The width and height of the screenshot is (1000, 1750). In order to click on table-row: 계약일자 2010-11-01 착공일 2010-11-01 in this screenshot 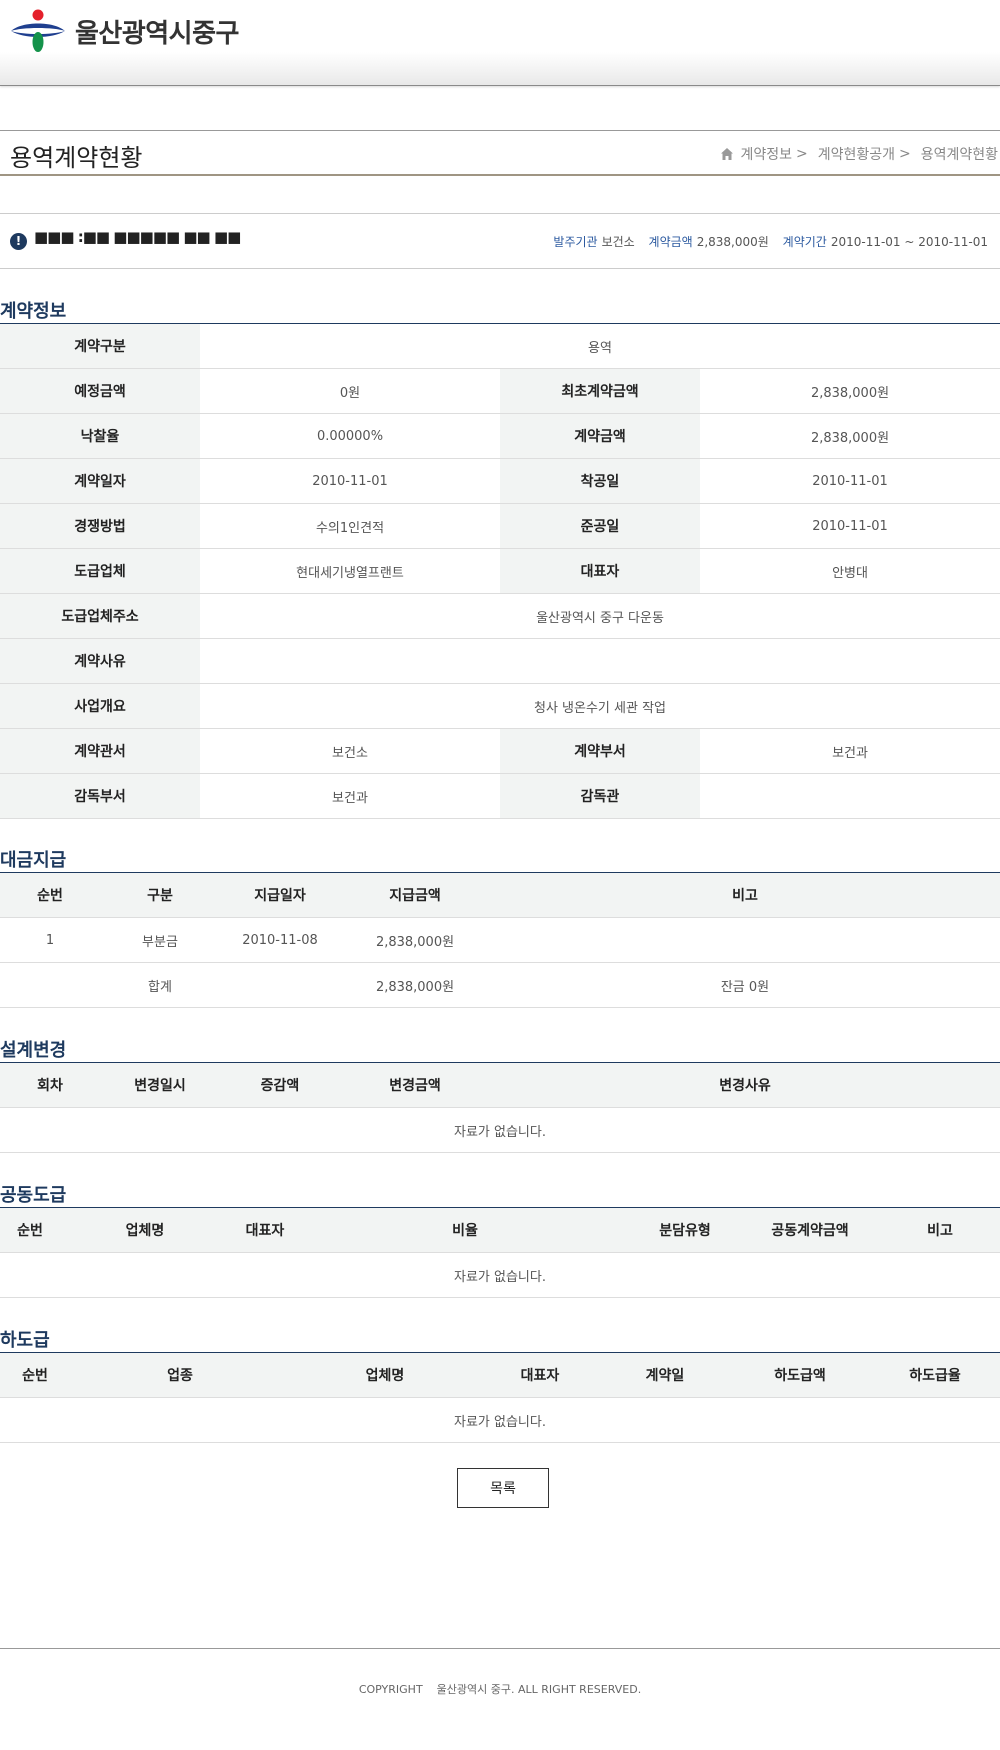, I will do `click(500, 481)`.